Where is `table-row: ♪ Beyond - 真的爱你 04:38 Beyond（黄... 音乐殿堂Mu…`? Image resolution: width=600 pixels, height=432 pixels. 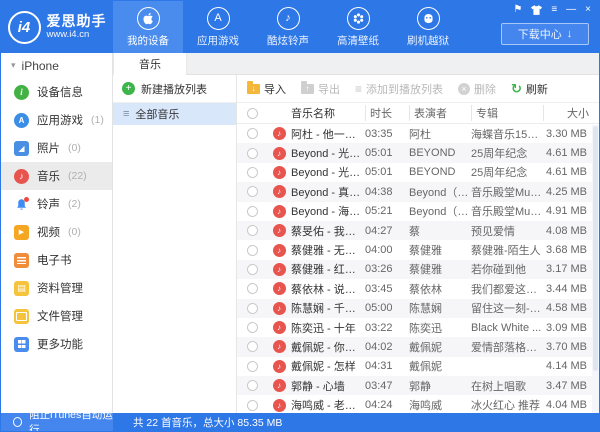
table-row: ♪ Beyond - 真的爱你 04:38 Beyond（黄... 音乐殿堂Mu… is located at coordinates (418, 192).